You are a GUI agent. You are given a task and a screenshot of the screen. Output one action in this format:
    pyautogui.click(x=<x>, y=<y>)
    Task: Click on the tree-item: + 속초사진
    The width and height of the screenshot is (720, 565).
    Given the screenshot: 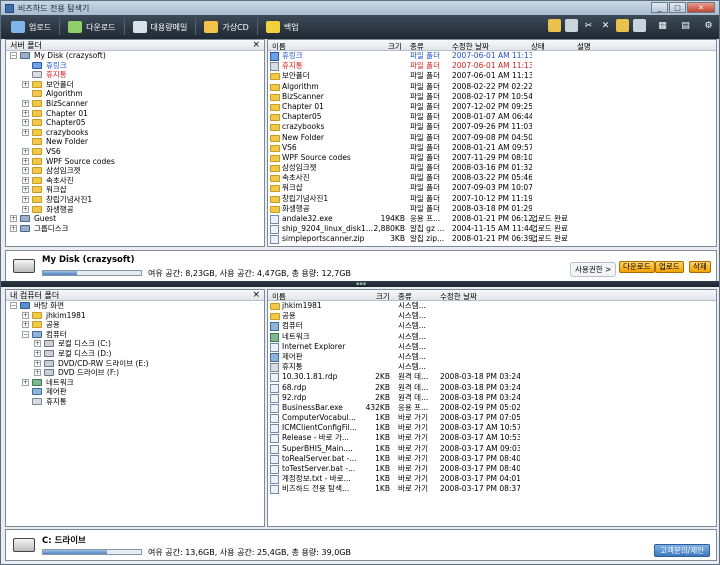 What is the action you would take?
    pyautogui.click(x=135, y=181)
    